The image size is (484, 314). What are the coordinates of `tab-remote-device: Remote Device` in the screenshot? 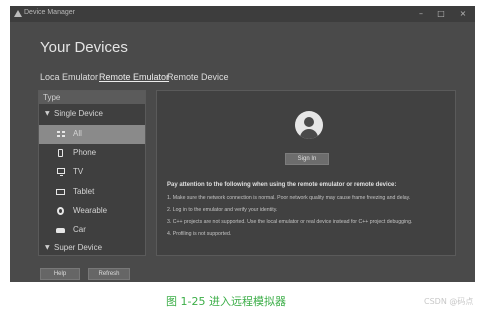 It's located at (198, 77).